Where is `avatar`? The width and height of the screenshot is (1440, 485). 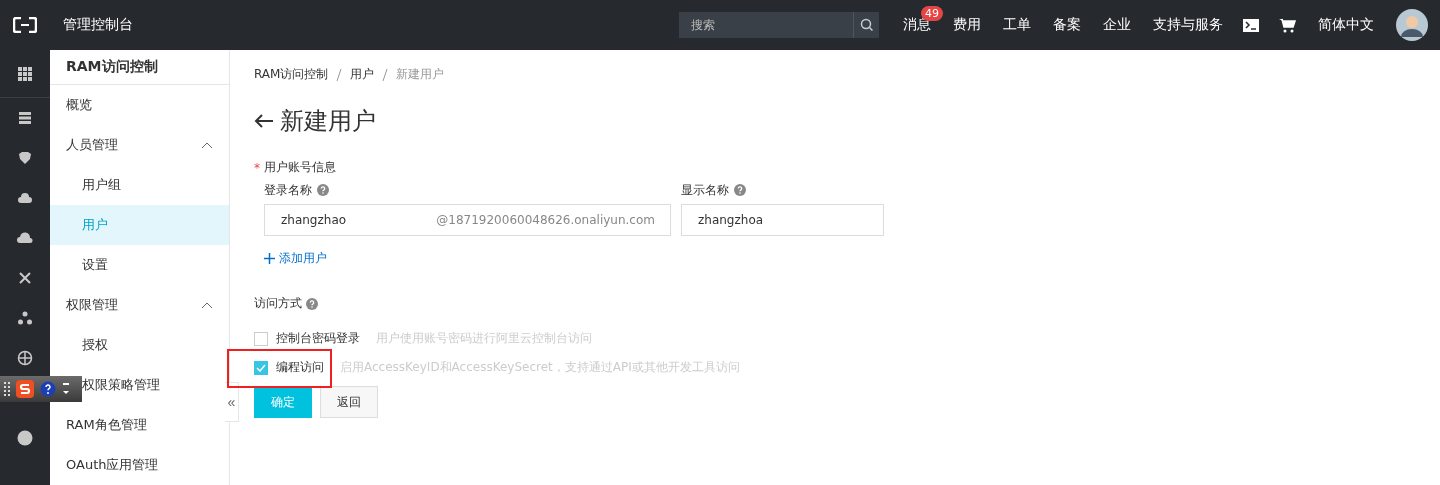 avatar is located at coordinates (1412, 25).